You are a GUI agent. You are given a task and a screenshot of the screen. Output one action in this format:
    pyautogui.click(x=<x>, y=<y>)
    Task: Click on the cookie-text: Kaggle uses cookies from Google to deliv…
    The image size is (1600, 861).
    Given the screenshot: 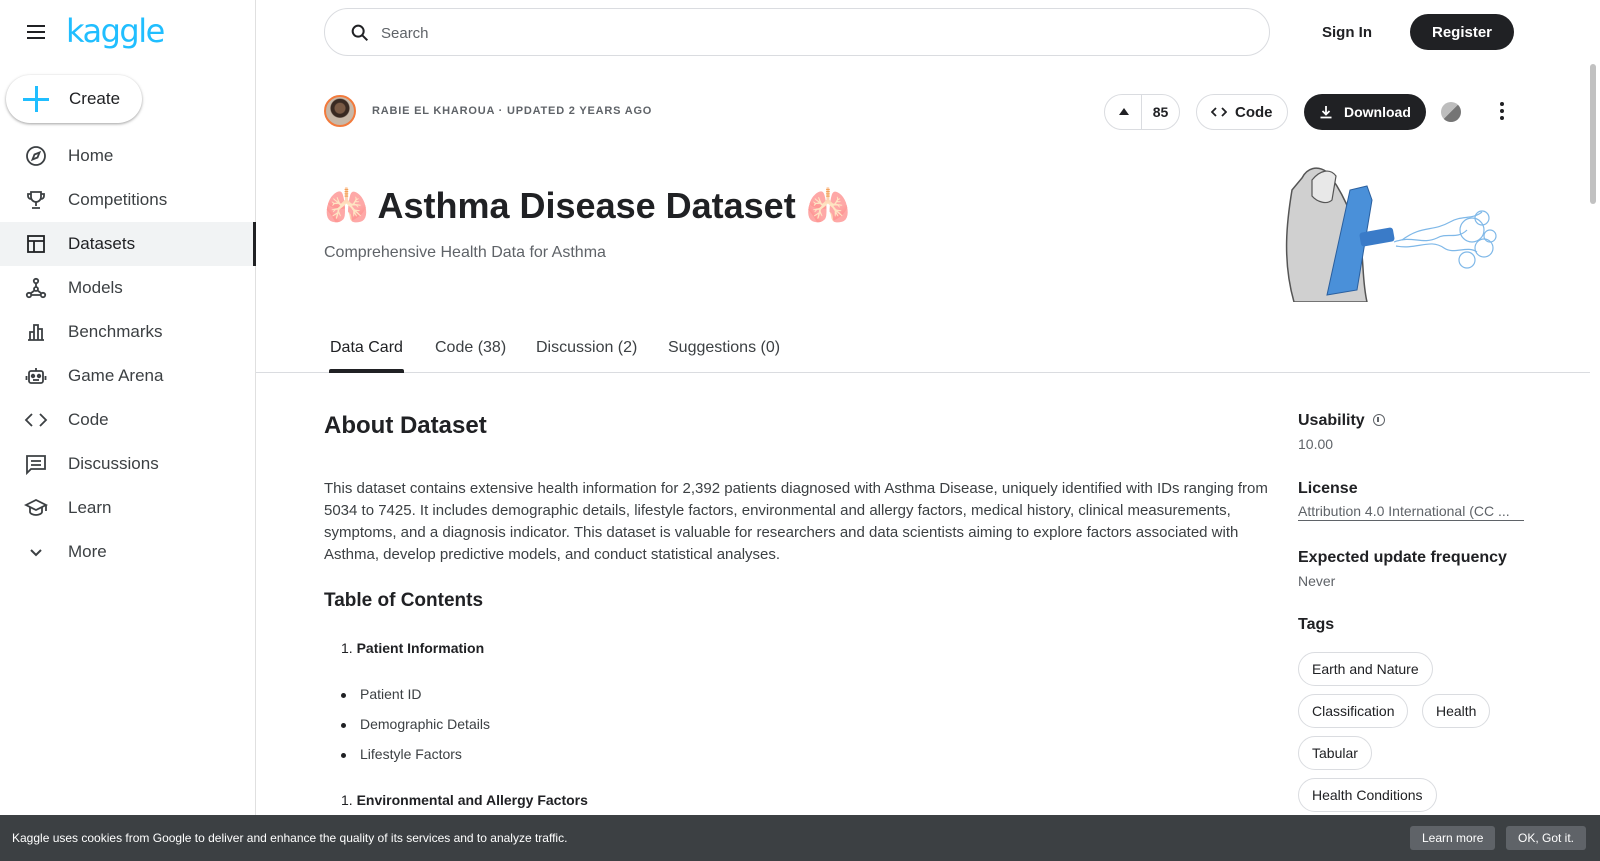 What is the action you would take?
    pyautogui.click(x=290, y=838)
    